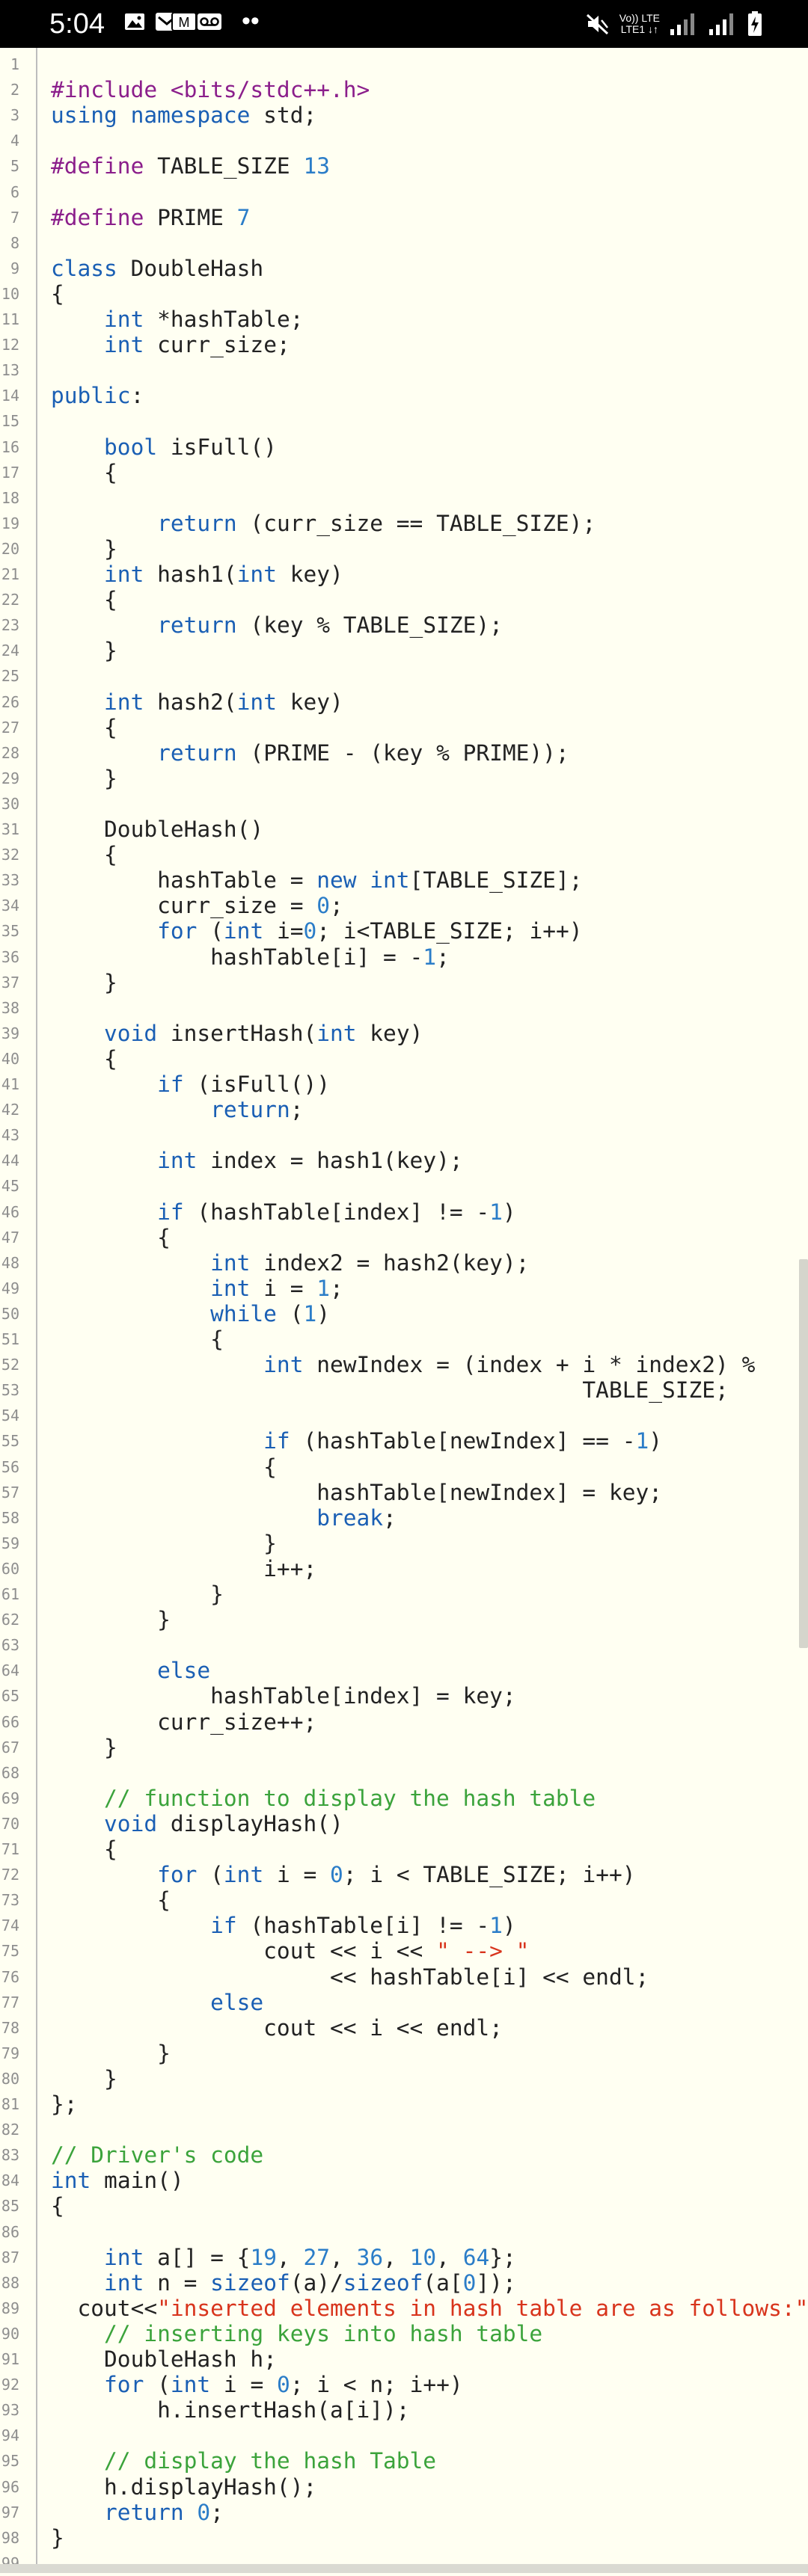  What do you see at coordinates (404, 549) in the screenshot?
I see `code-line: 20 }` at bounding box center [404, 549].